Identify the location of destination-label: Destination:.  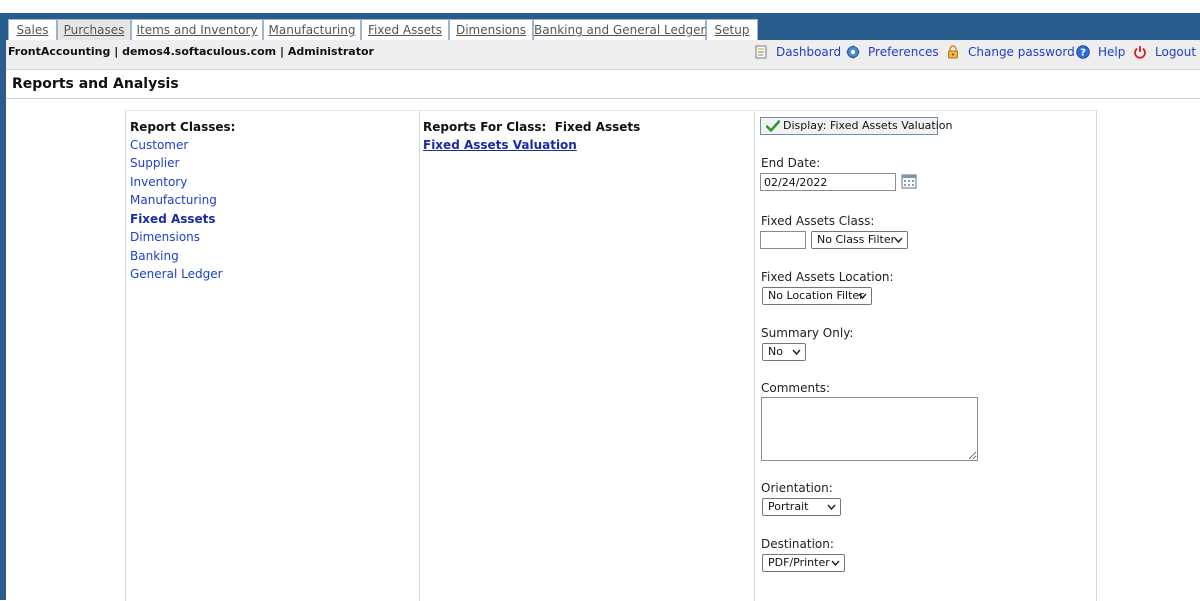
(797, 544).